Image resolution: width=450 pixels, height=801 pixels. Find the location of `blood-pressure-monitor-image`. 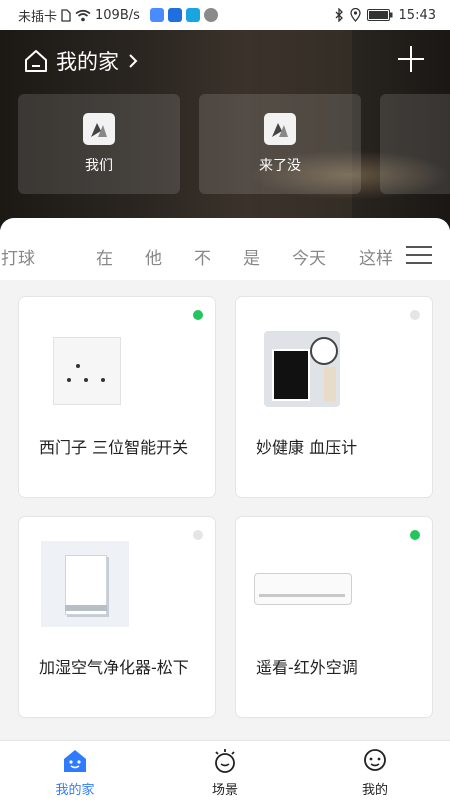

blood-pressure-monitor-image is located at coordinates (302, 369).